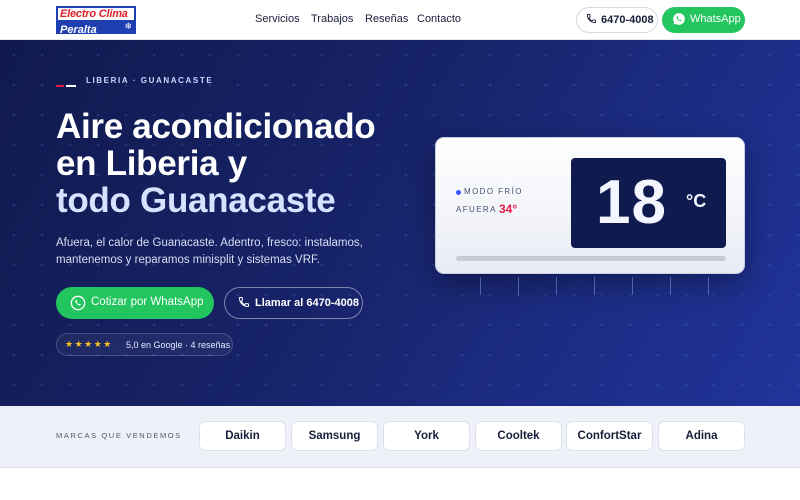 The height and width of the screenshot is (500, 800). What do you see at coordinates (426, 436) in the screenshot?
I see `brand-york: York` at bounding box center [426, 436].